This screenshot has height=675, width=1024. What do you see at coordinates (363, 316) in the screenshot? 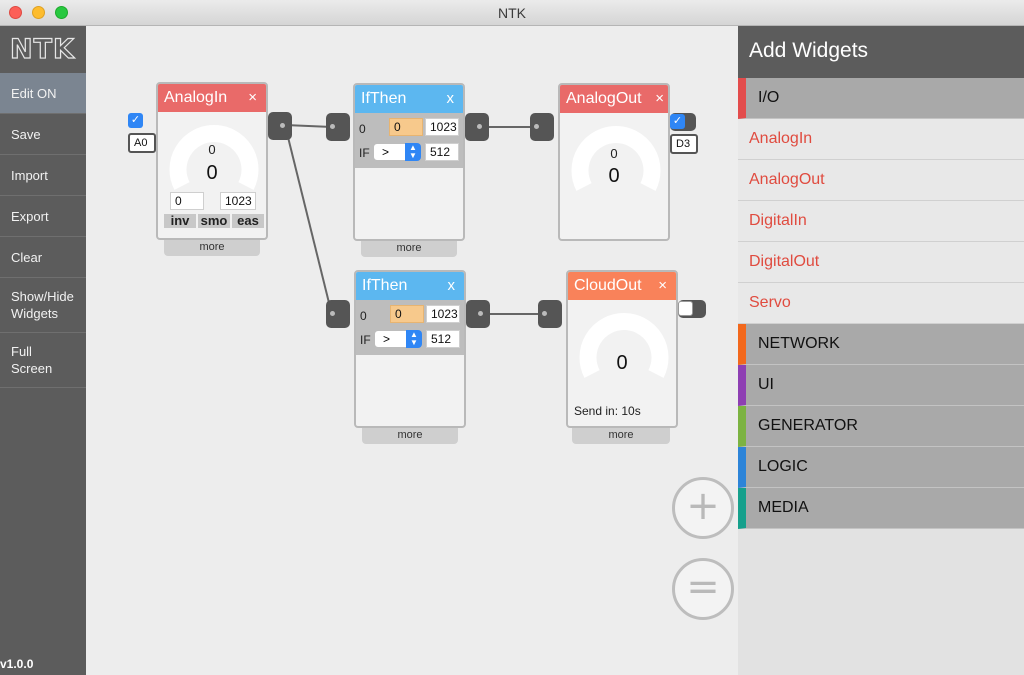
I see `ifthen2-input-value: 0` at bounding box center [363, 316].